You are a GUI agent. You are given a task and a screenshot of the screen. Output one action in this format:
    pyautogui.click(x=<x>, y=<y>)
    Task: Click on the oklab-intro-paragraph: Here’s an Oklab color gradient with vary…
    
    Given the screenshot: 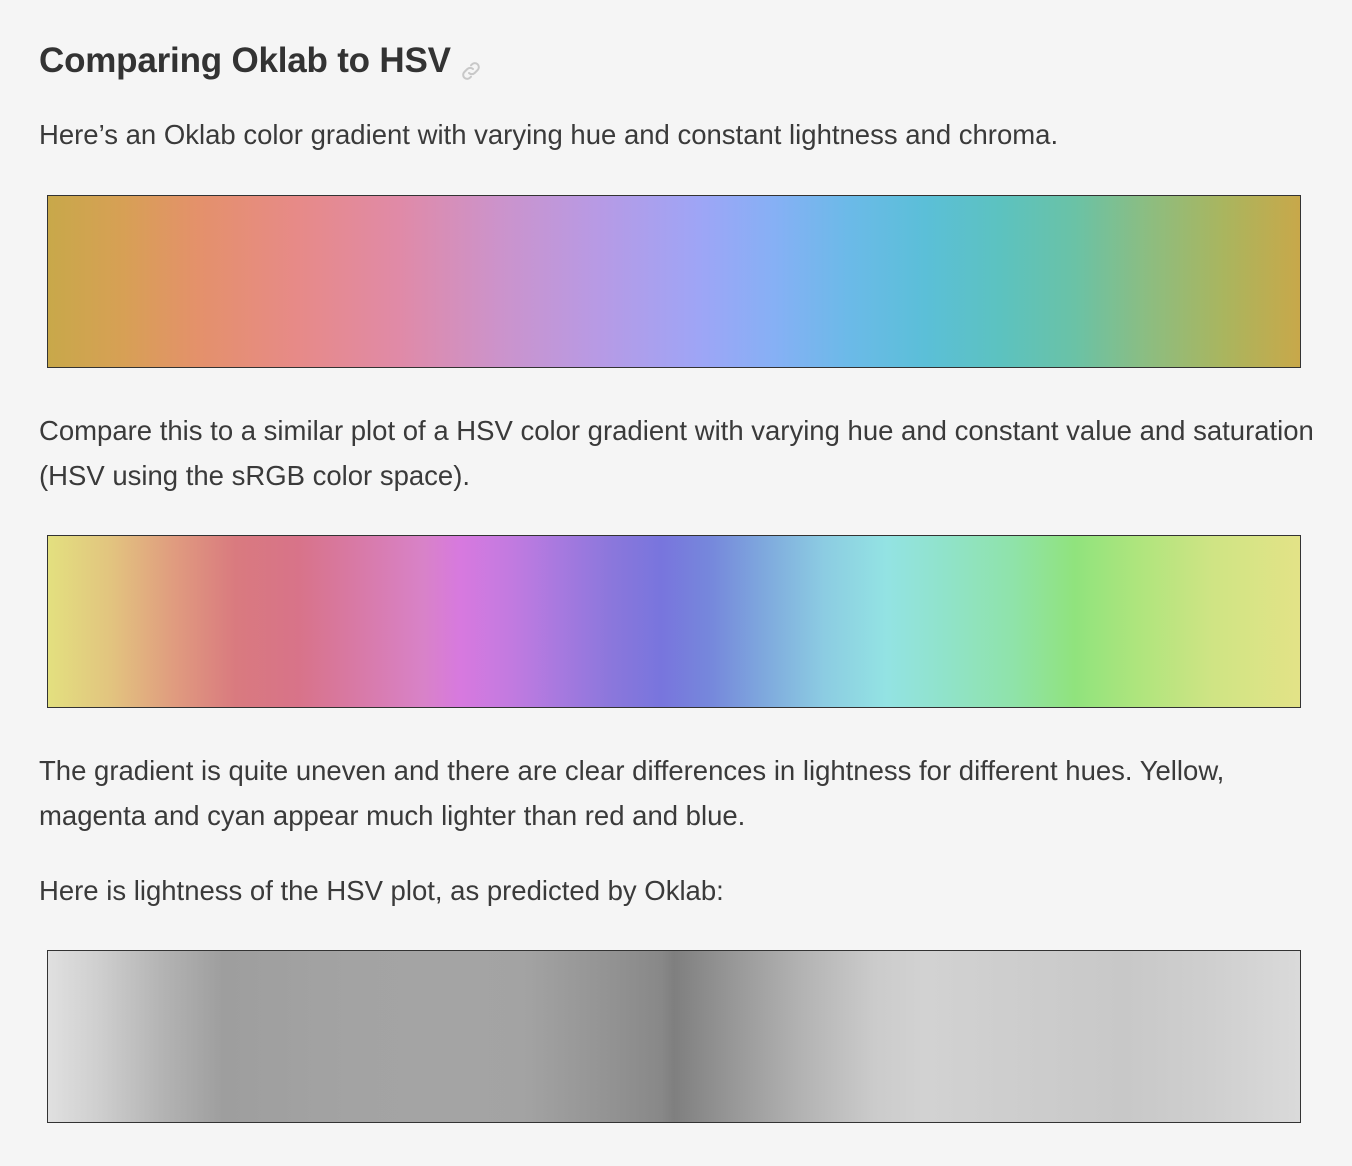 What is the action you would take?
    pyautogui.click(x=549, y=134)
    